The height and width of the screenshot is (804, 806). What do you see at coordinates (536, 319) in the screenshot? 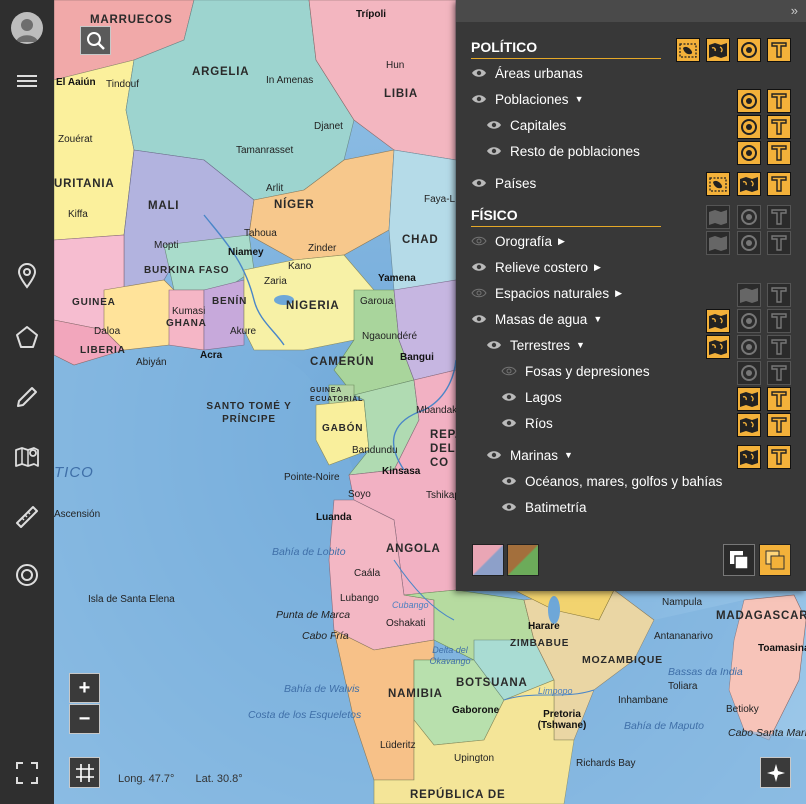
I see `layer-masas-agua: Masas de agua ▼` at bounding box center [536, 319].